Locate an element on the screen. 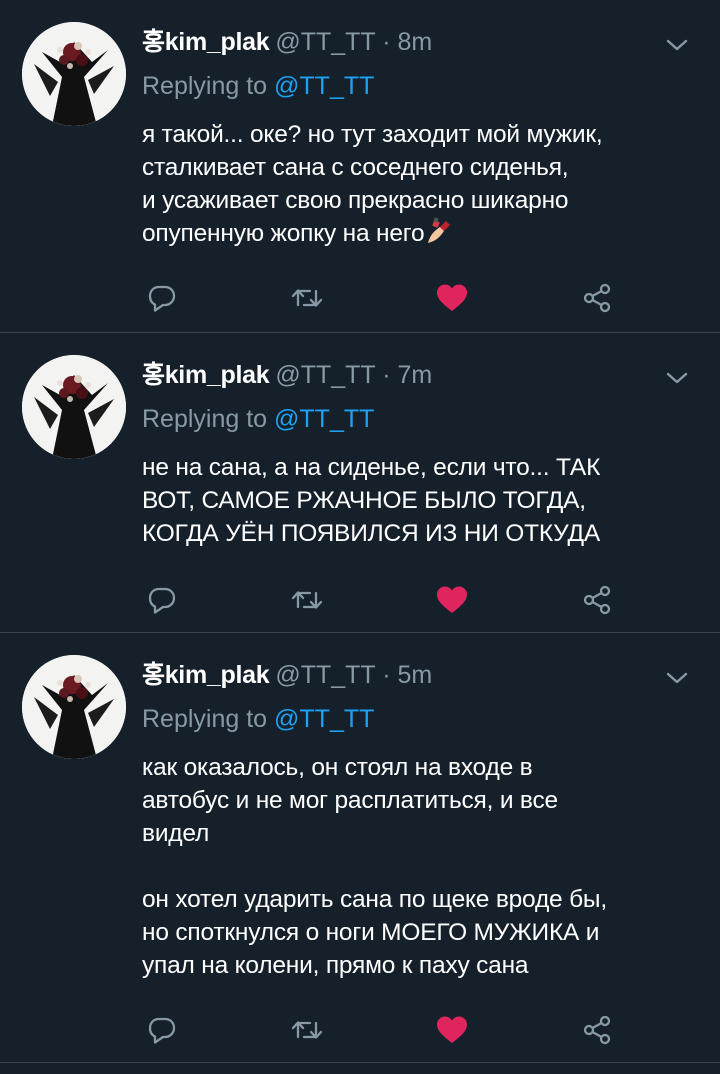 The height and width of the screenshot is (1074, 720). tweet-text-line: сталкивает сана с соседнего сиденья, is located at coordinates (355, 167).